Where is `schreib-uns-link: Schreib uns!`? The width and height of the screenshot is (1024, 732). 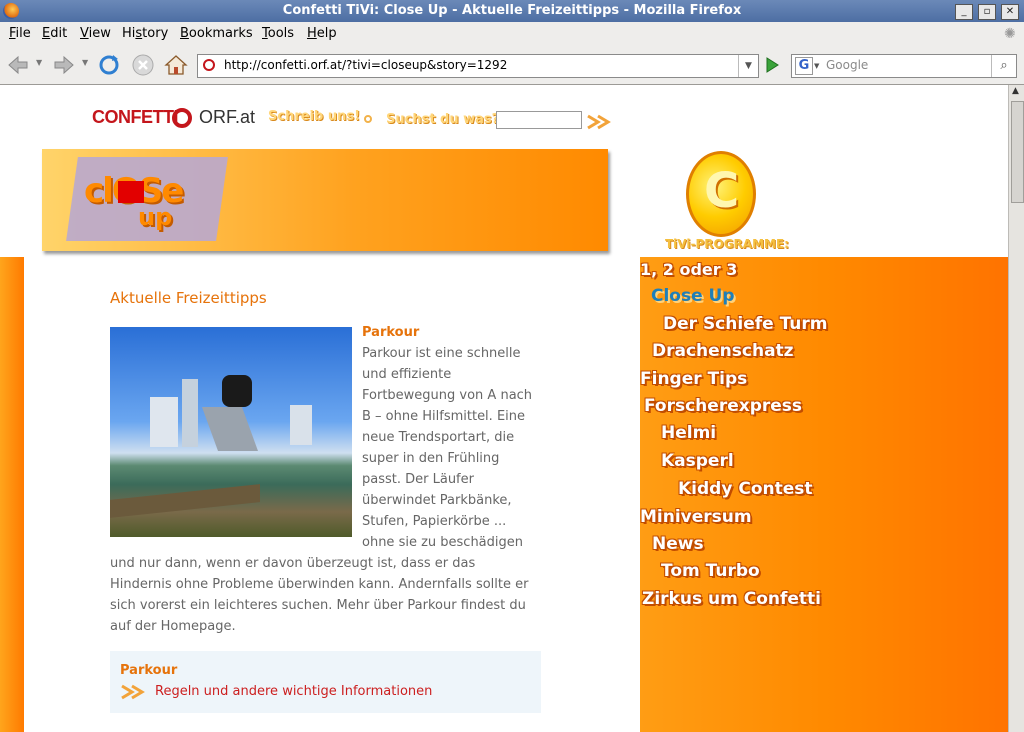 schreib-uns-link: Schreib uns! is located at coordinates (314, 116).